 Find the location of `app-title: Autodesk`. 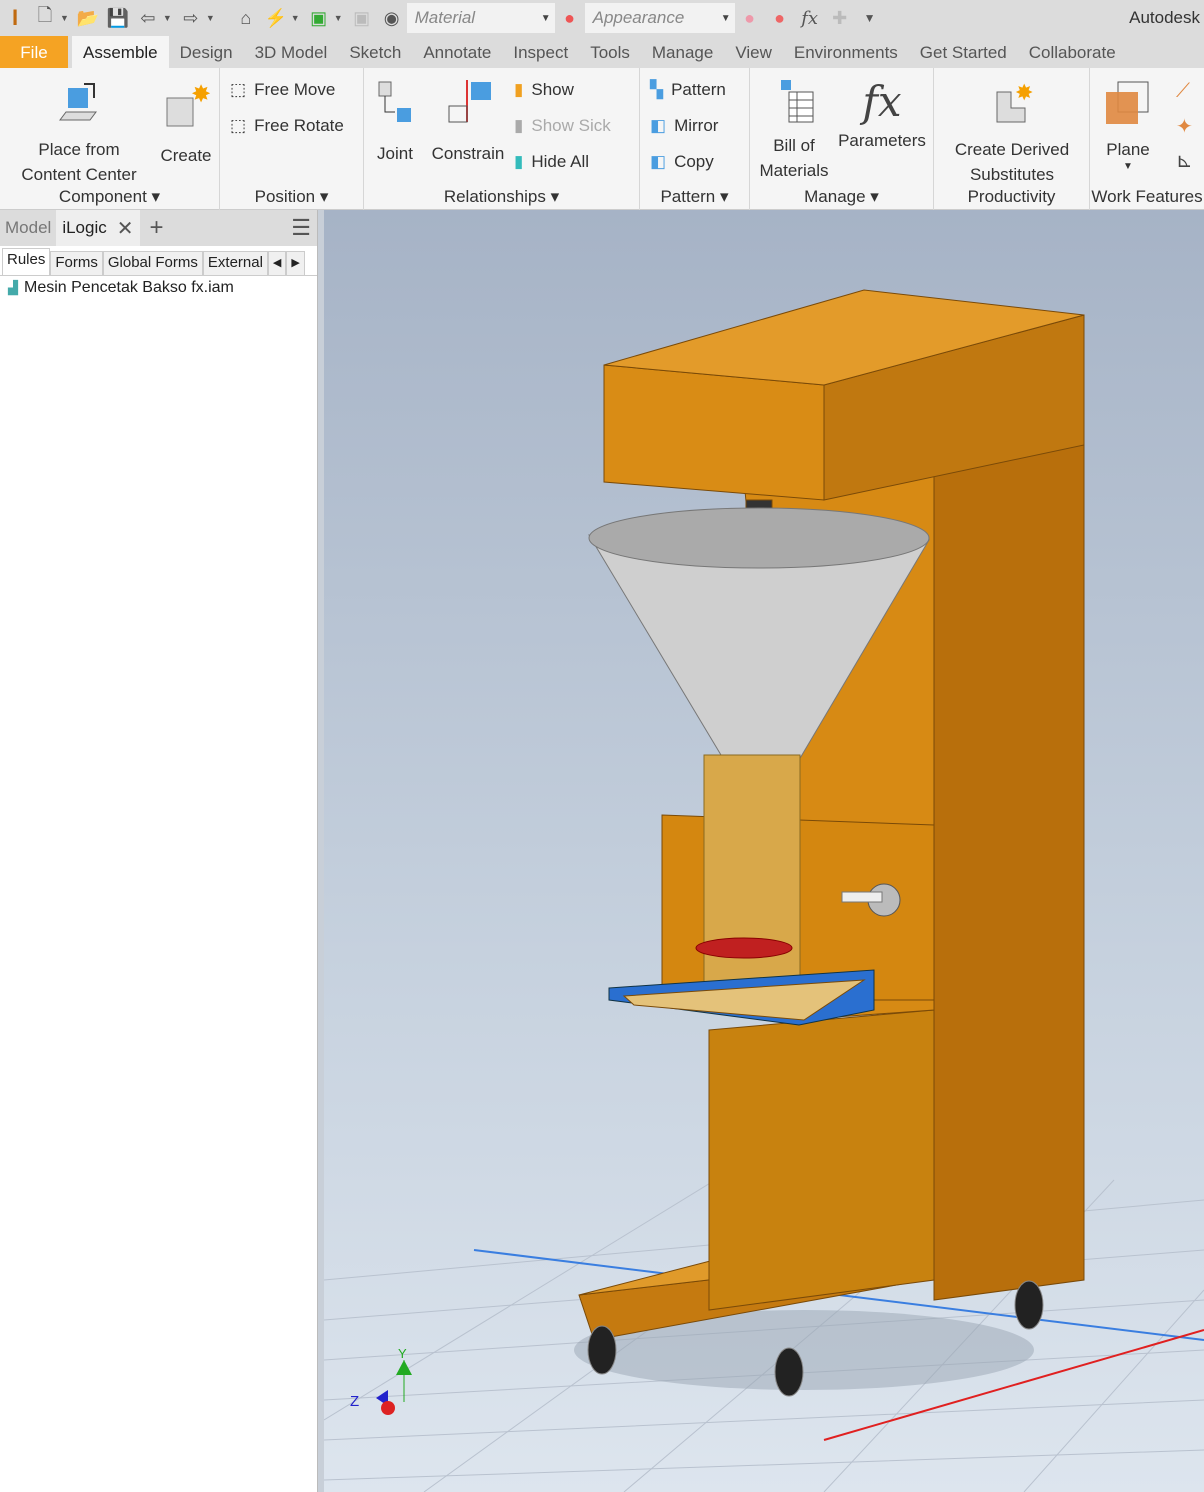

app-title: Autodesk is located at coordinates (1164, 17).